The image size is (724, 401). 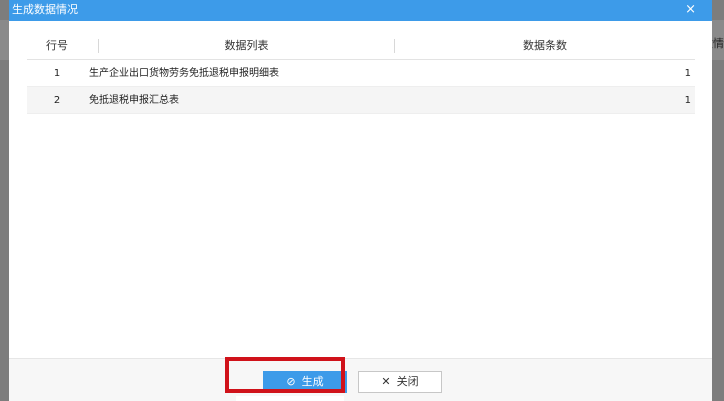 What do you see at coordinates (57, 100) in the screenshot?
I see `row-number: 2` at bounding box center [57, 100].